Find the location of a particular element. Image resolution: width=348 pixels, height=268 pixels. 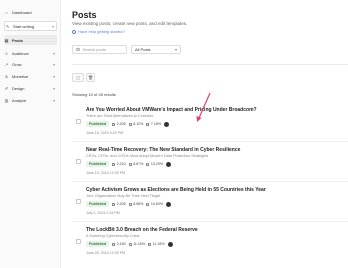

filter-value: All Posts is located at coordinates (143, 49).